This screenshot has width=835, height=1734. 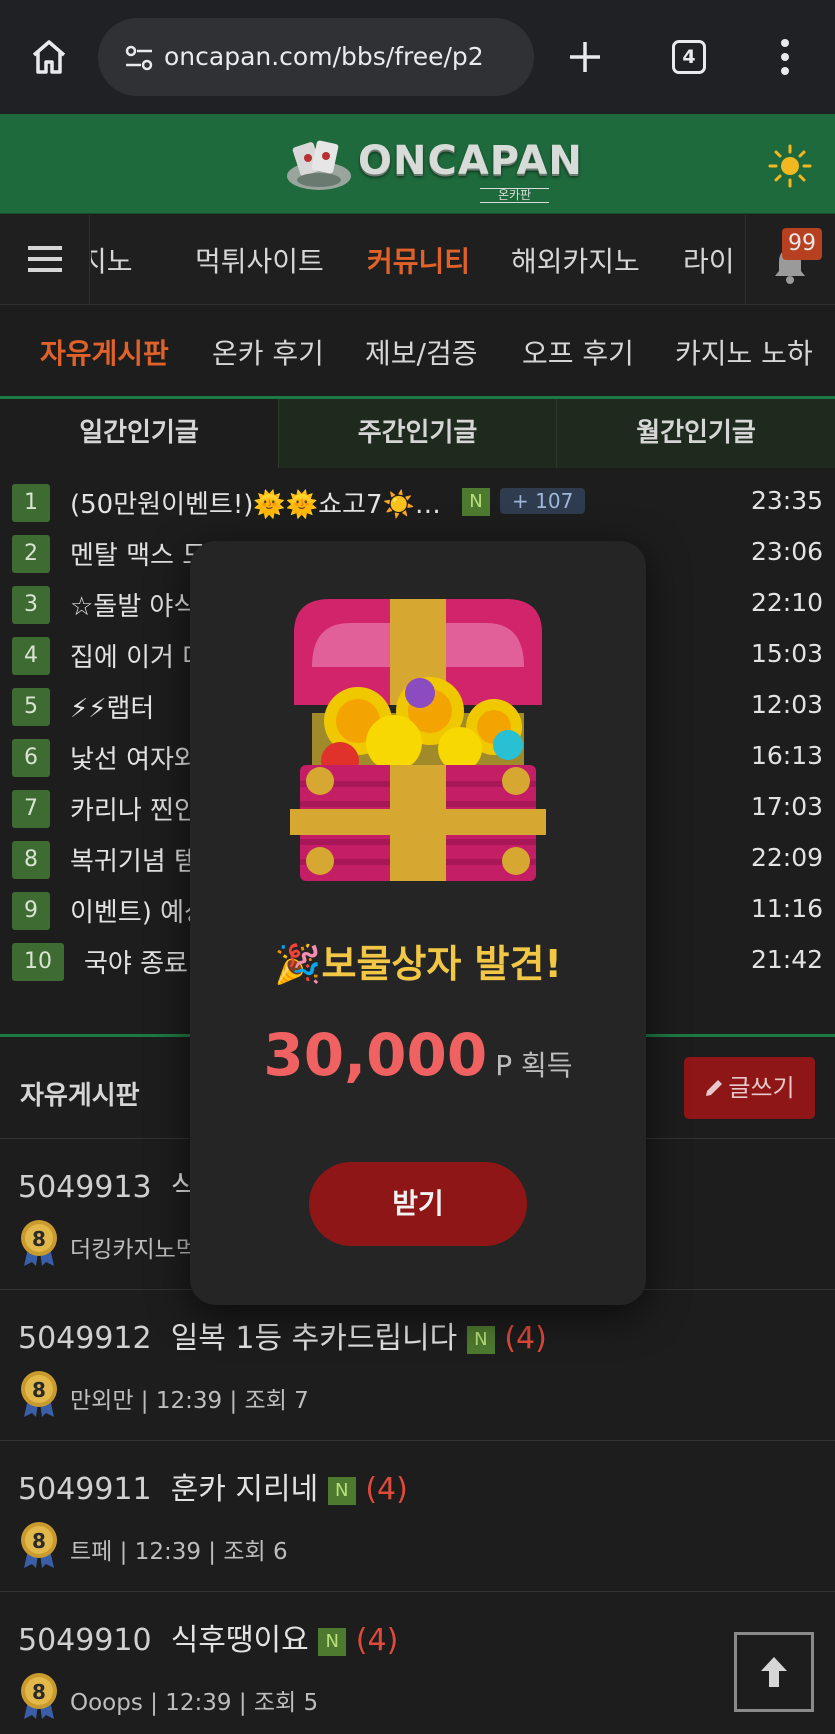 I want to click on claim-button: 받기, so click(x=418, y=1204).